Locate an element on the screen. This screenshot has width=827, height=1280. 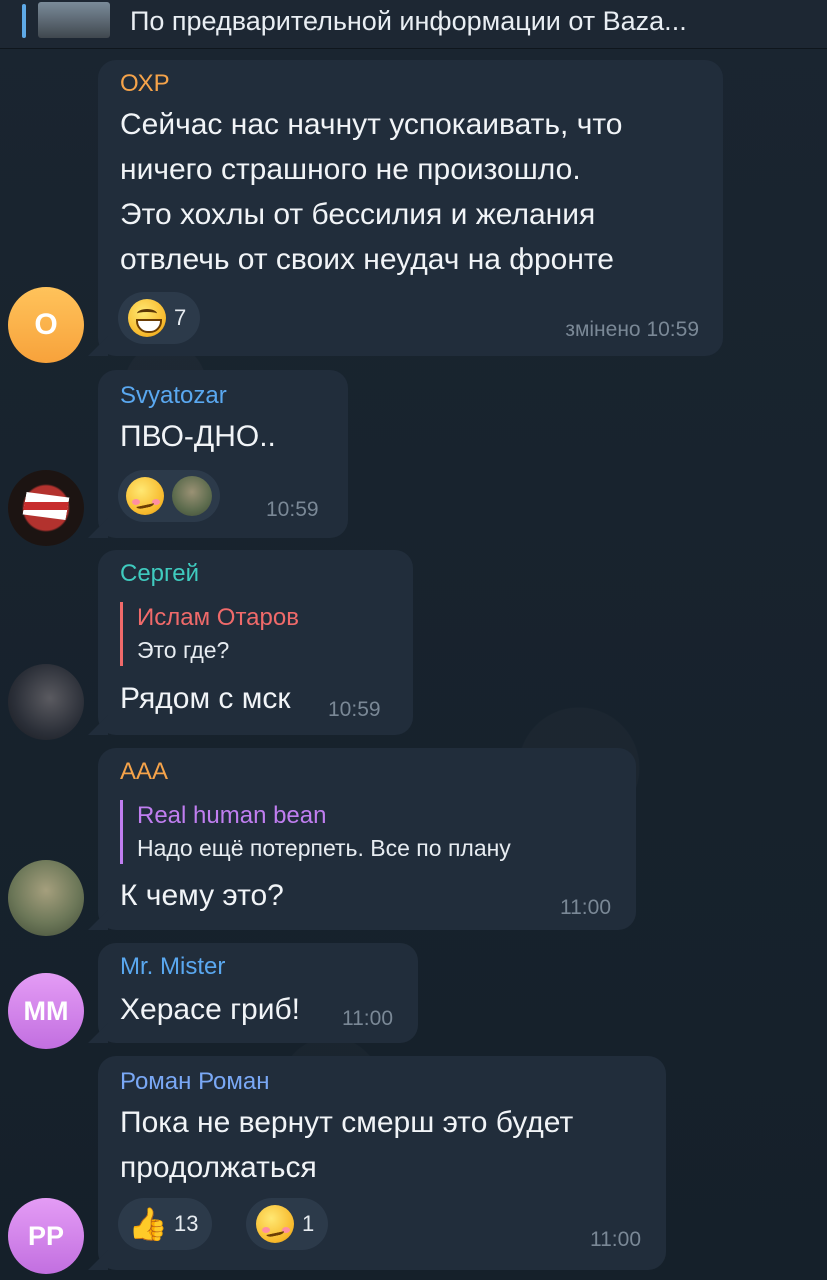
message-author: Сергей is located at coordinates (159, 574).